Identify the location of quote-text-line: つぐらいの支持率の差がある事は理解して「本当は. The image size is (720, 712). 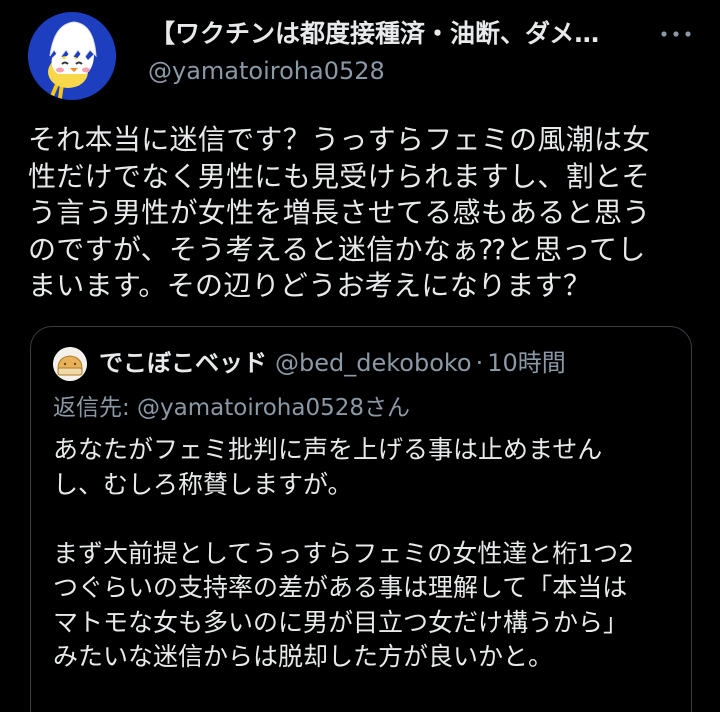
(340, 587).